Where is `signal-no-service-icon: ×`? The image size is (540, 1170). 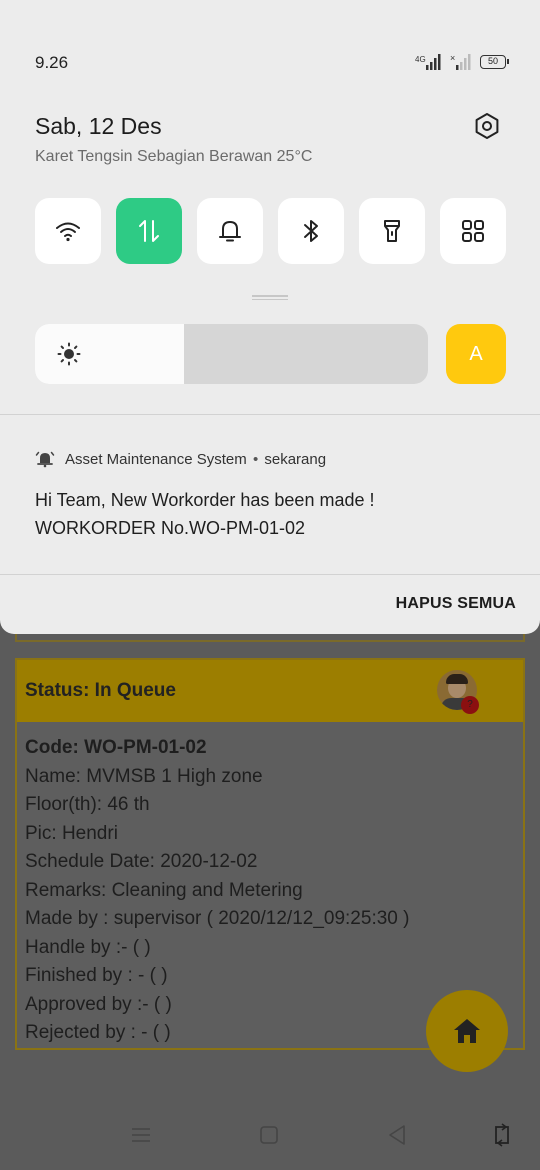
signal-no-service-icon: × is located at coordinates (460, 61).